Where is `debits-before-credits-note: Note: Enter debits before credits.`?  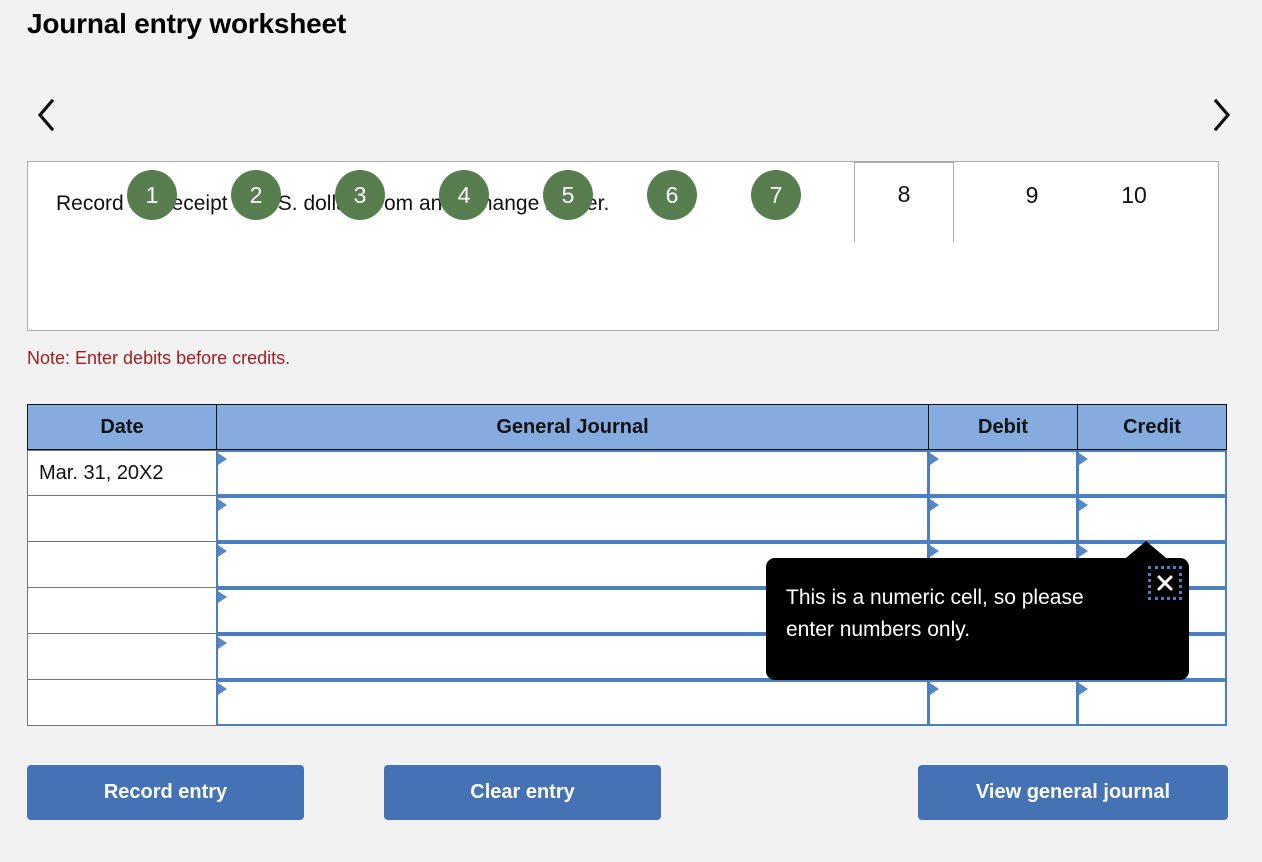
debits-before-credits-note: Note: Enter debits before credits. is located at coordinates (159, 358).